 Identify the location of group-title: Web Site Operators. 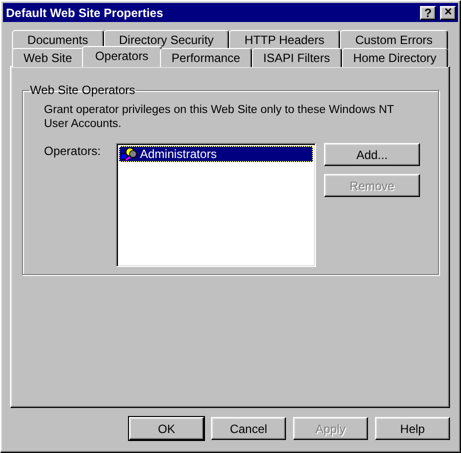
(82, 90).